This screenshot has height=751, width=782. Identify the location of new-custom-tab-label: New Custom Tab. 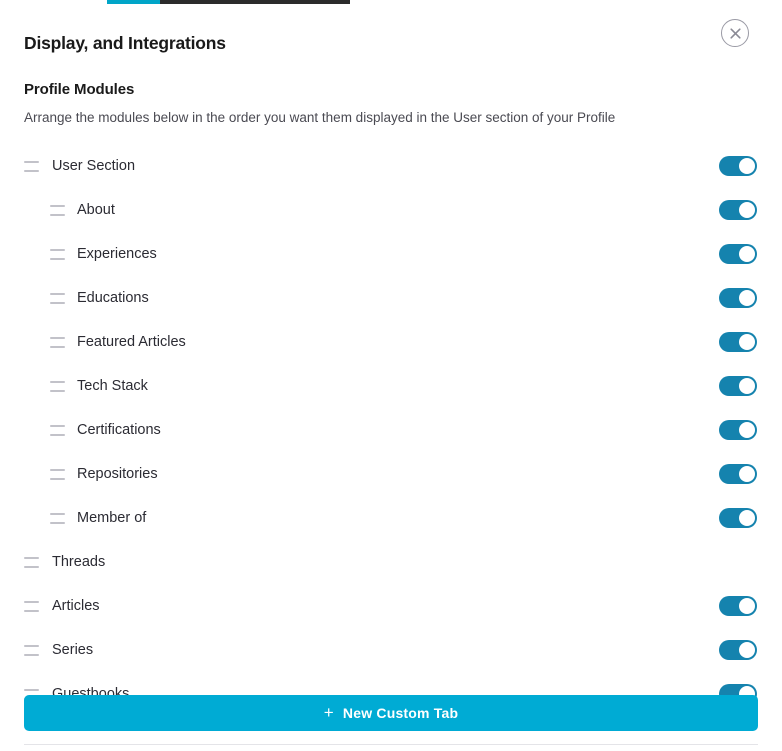
(400, 713).